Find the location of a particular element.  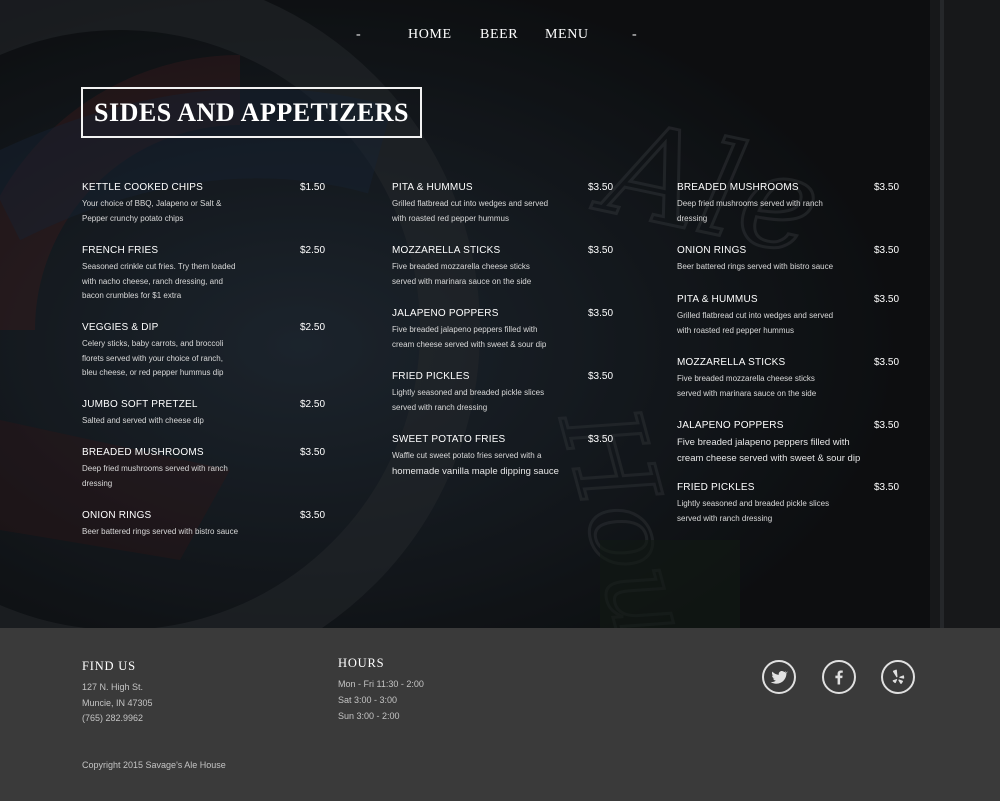

hours-weekday: Mon - Fri 11:30 - 2:00 is located at coordinates (381, 684).